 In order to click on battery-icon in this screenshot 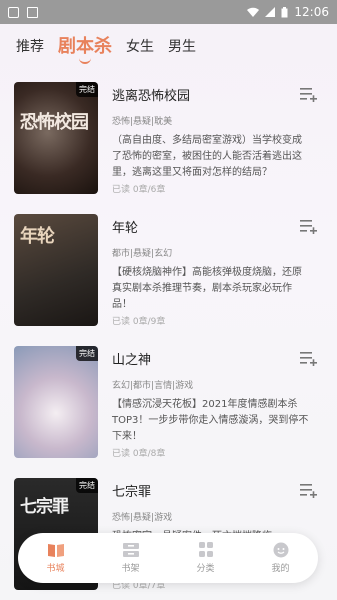, I will do `click(284, 11)`.